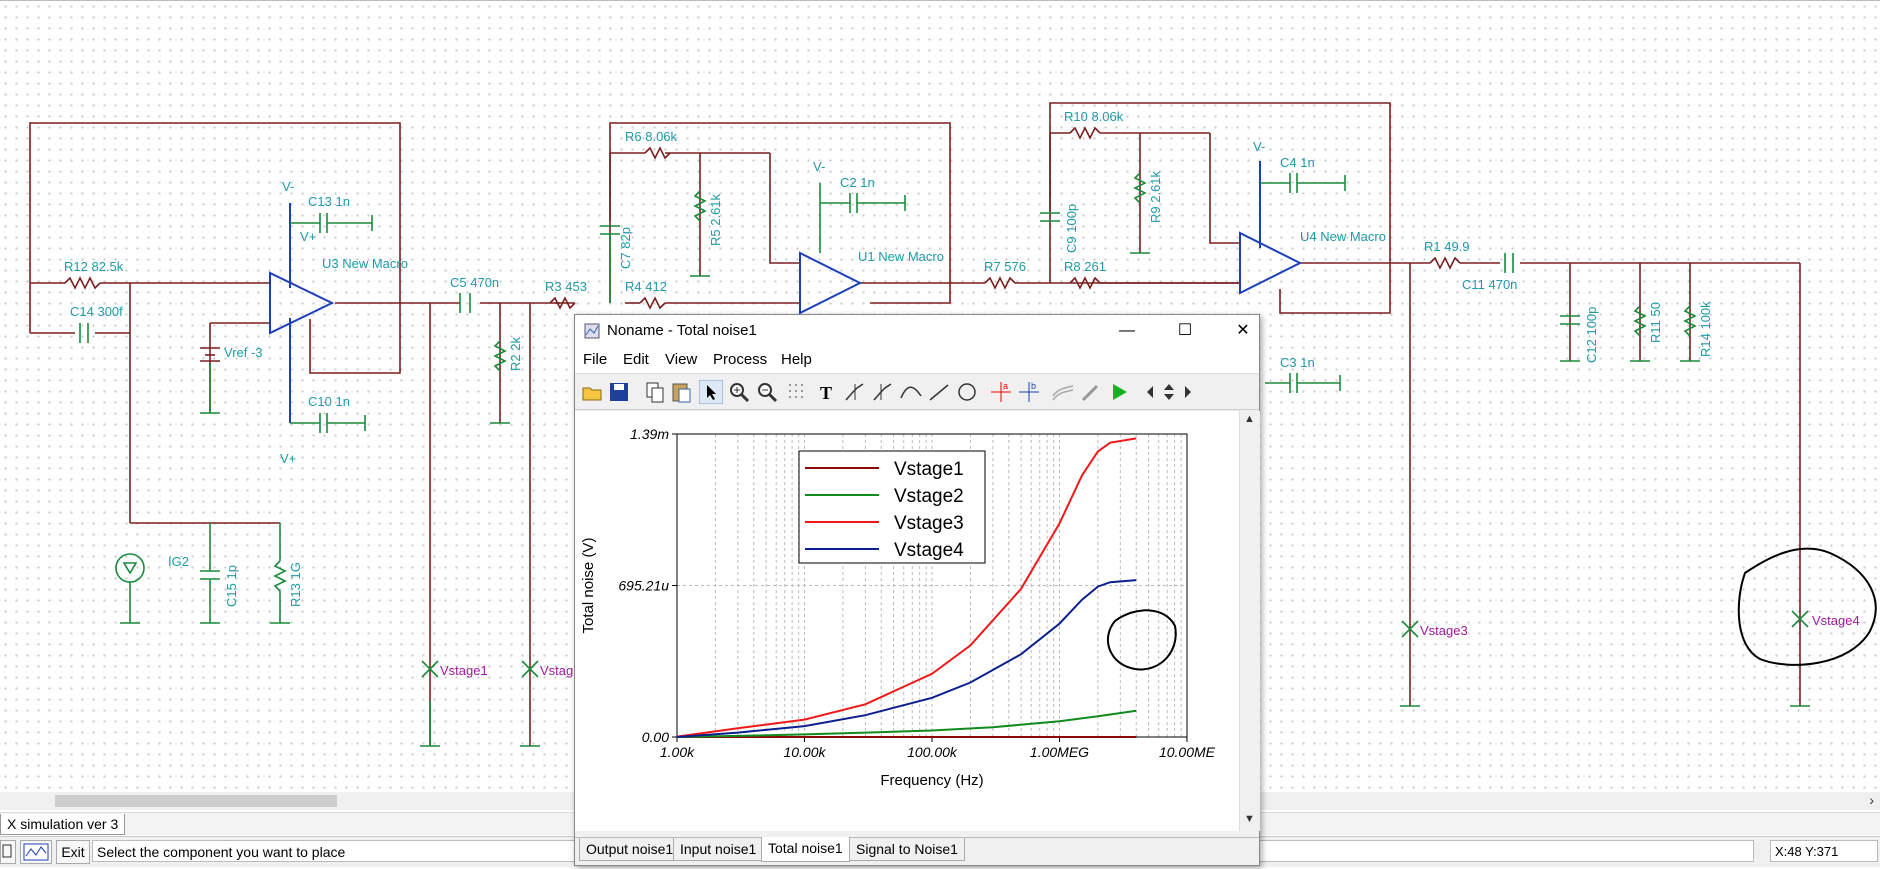  I want to click on resistor-r12, so click(82, 283).